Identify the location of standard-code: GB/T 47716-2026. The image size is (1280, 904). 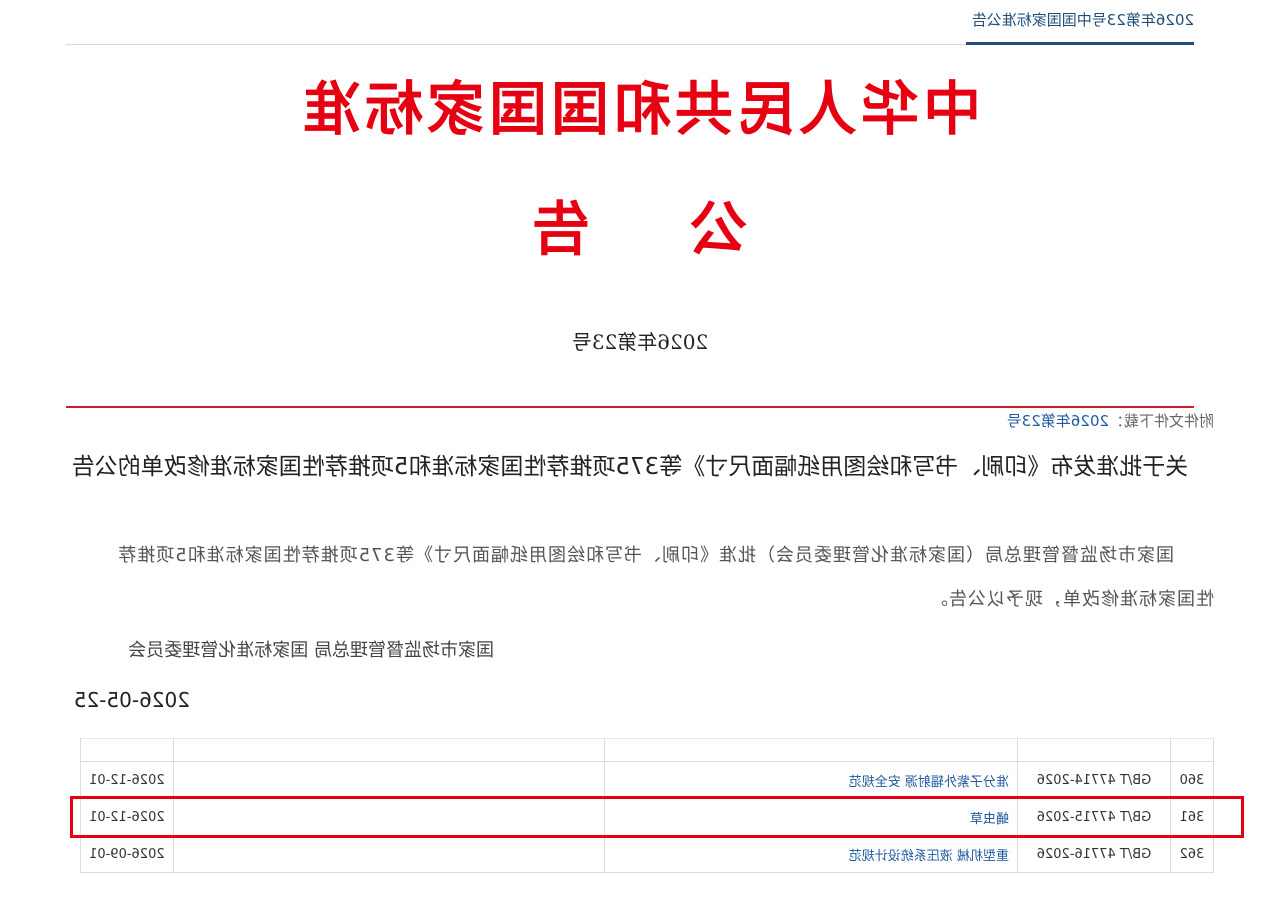
(1094, 854).